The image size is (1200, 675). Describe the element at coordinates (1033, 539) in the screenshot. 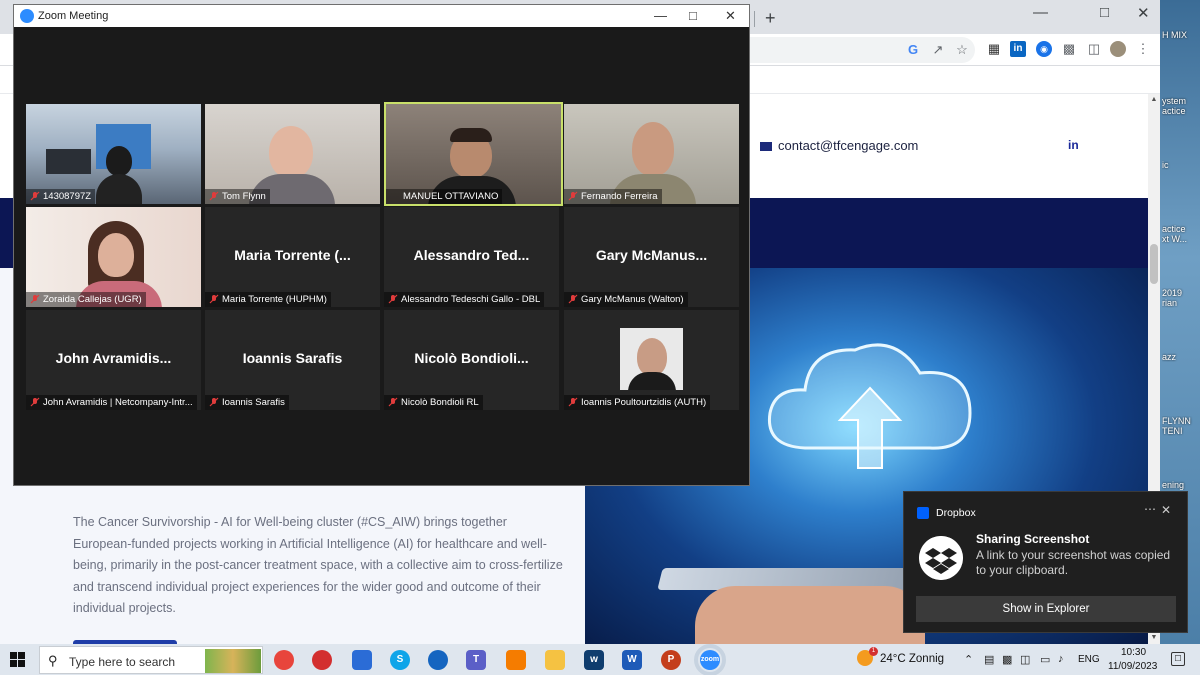

I see `notification-title: Sharing Screenshot` at that location.